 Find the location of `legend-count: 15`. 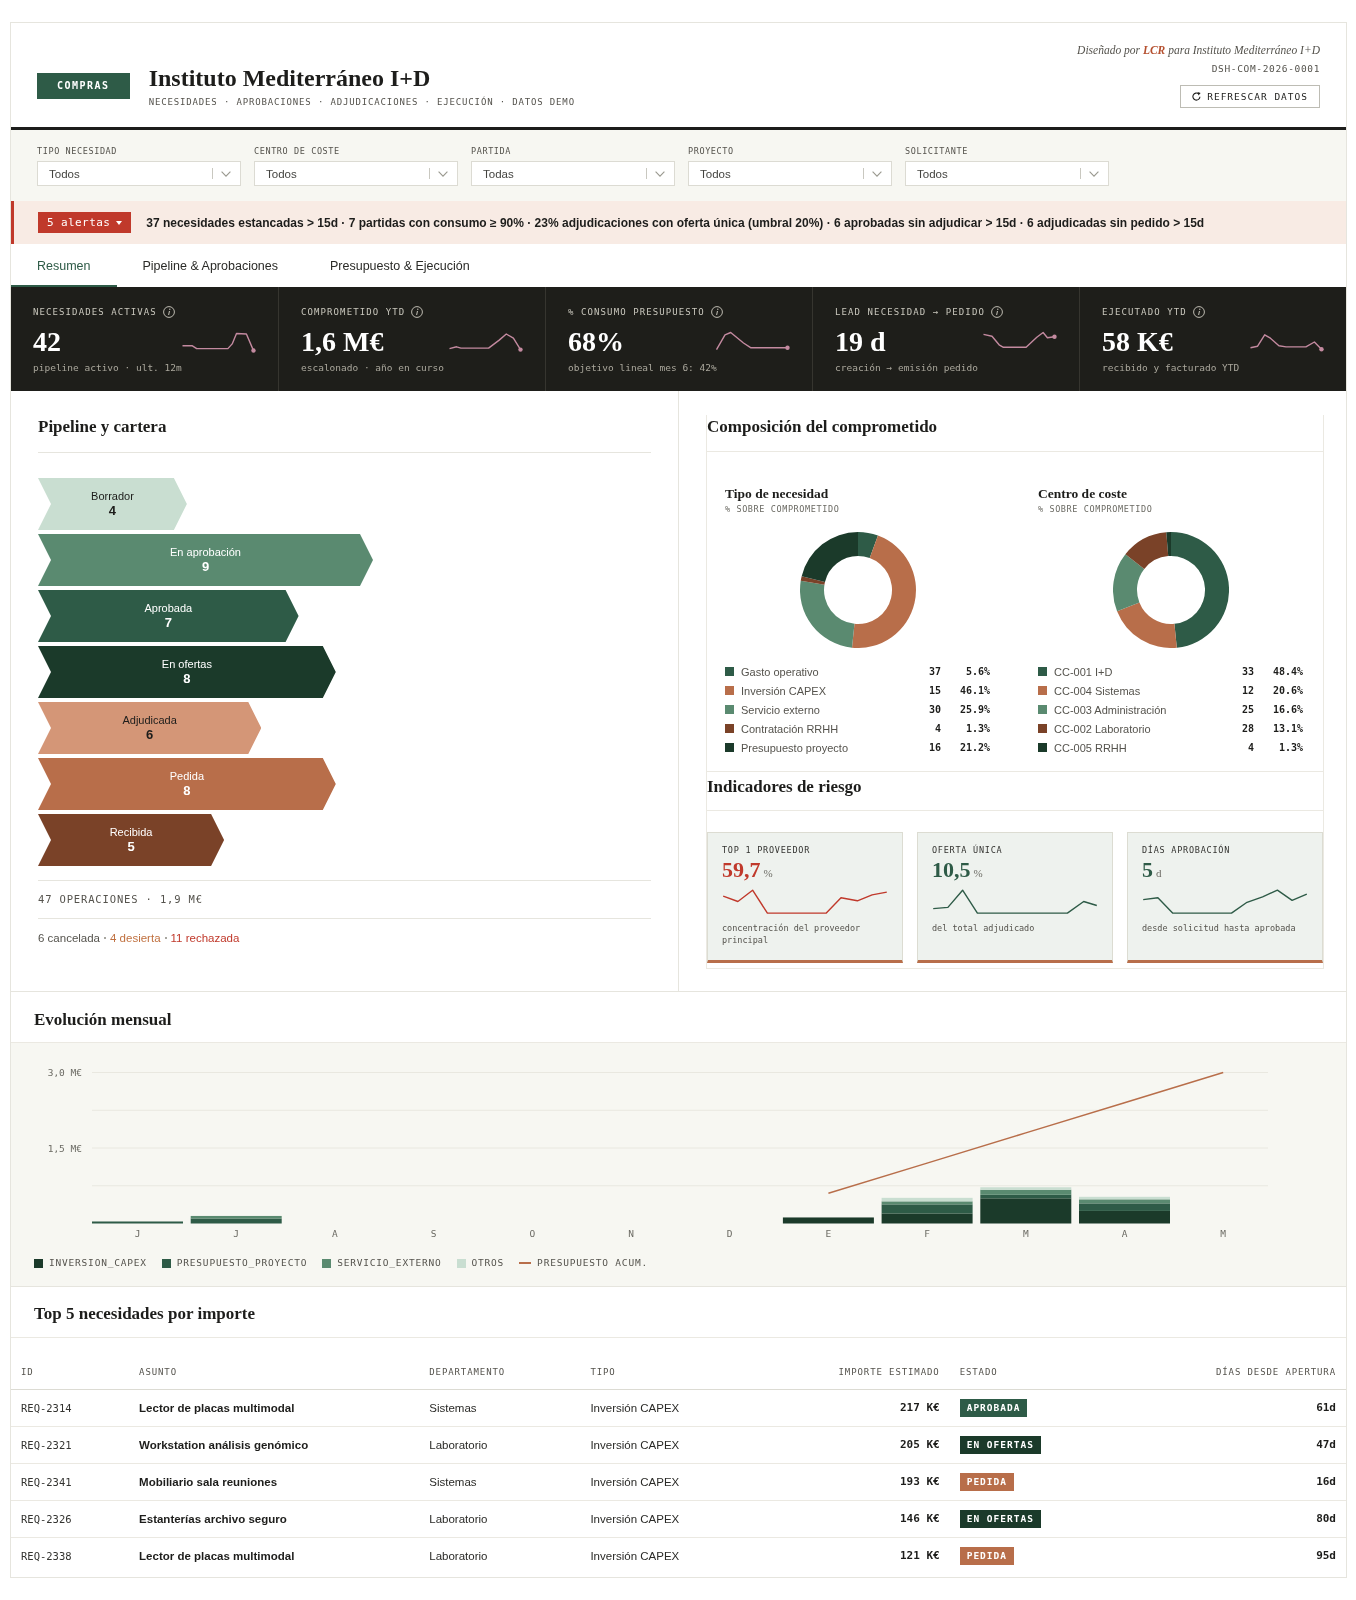

legend-count: 15 is located at coordinates (934, 690).